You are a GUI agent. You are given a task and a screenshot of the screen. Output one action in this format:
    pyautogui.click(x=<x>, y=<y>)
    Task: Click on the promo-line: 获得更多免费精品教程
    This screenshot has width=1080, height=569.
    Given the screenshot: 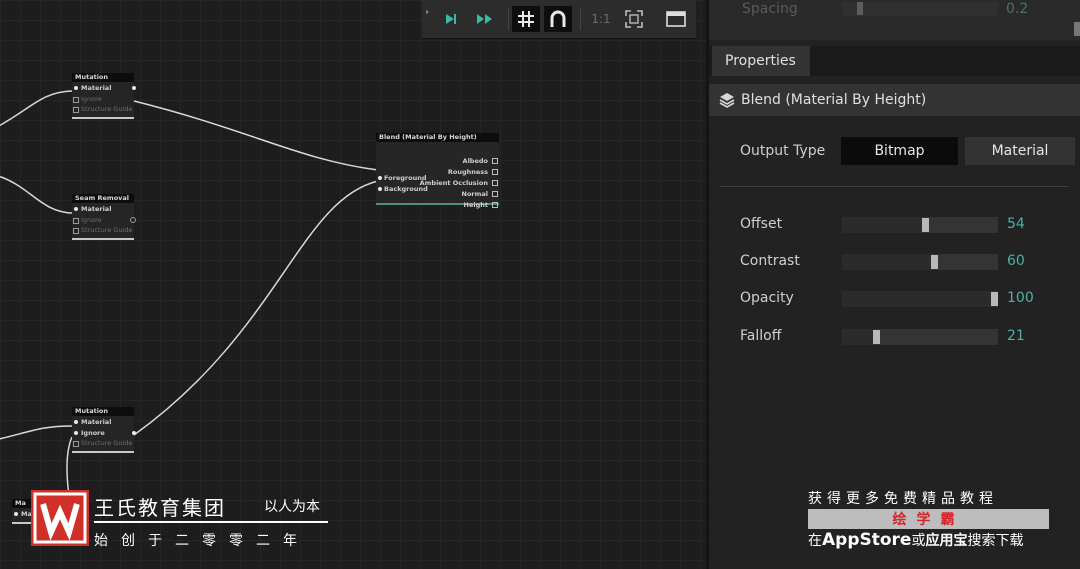 What is the action you would take?
    pyautogui.click(x=903, y=499)
    